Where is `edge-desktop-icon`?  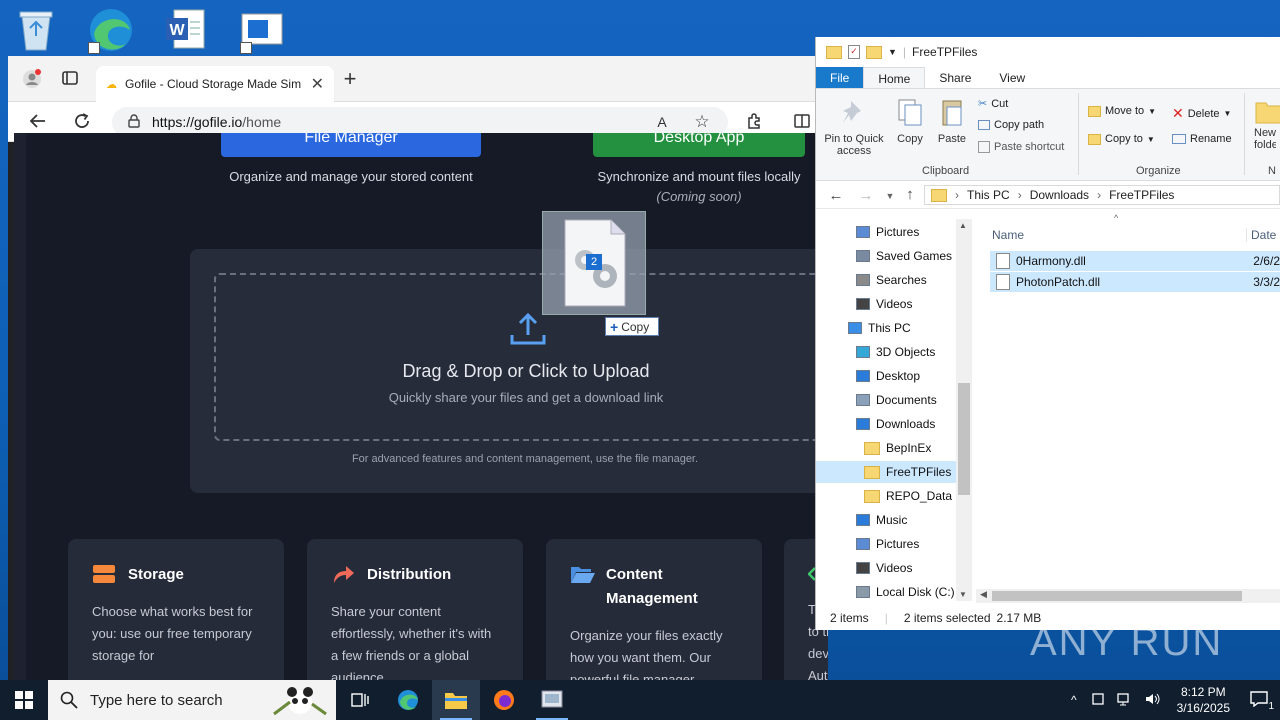 edge-desktop-icon is located at coordinates (111, 30).